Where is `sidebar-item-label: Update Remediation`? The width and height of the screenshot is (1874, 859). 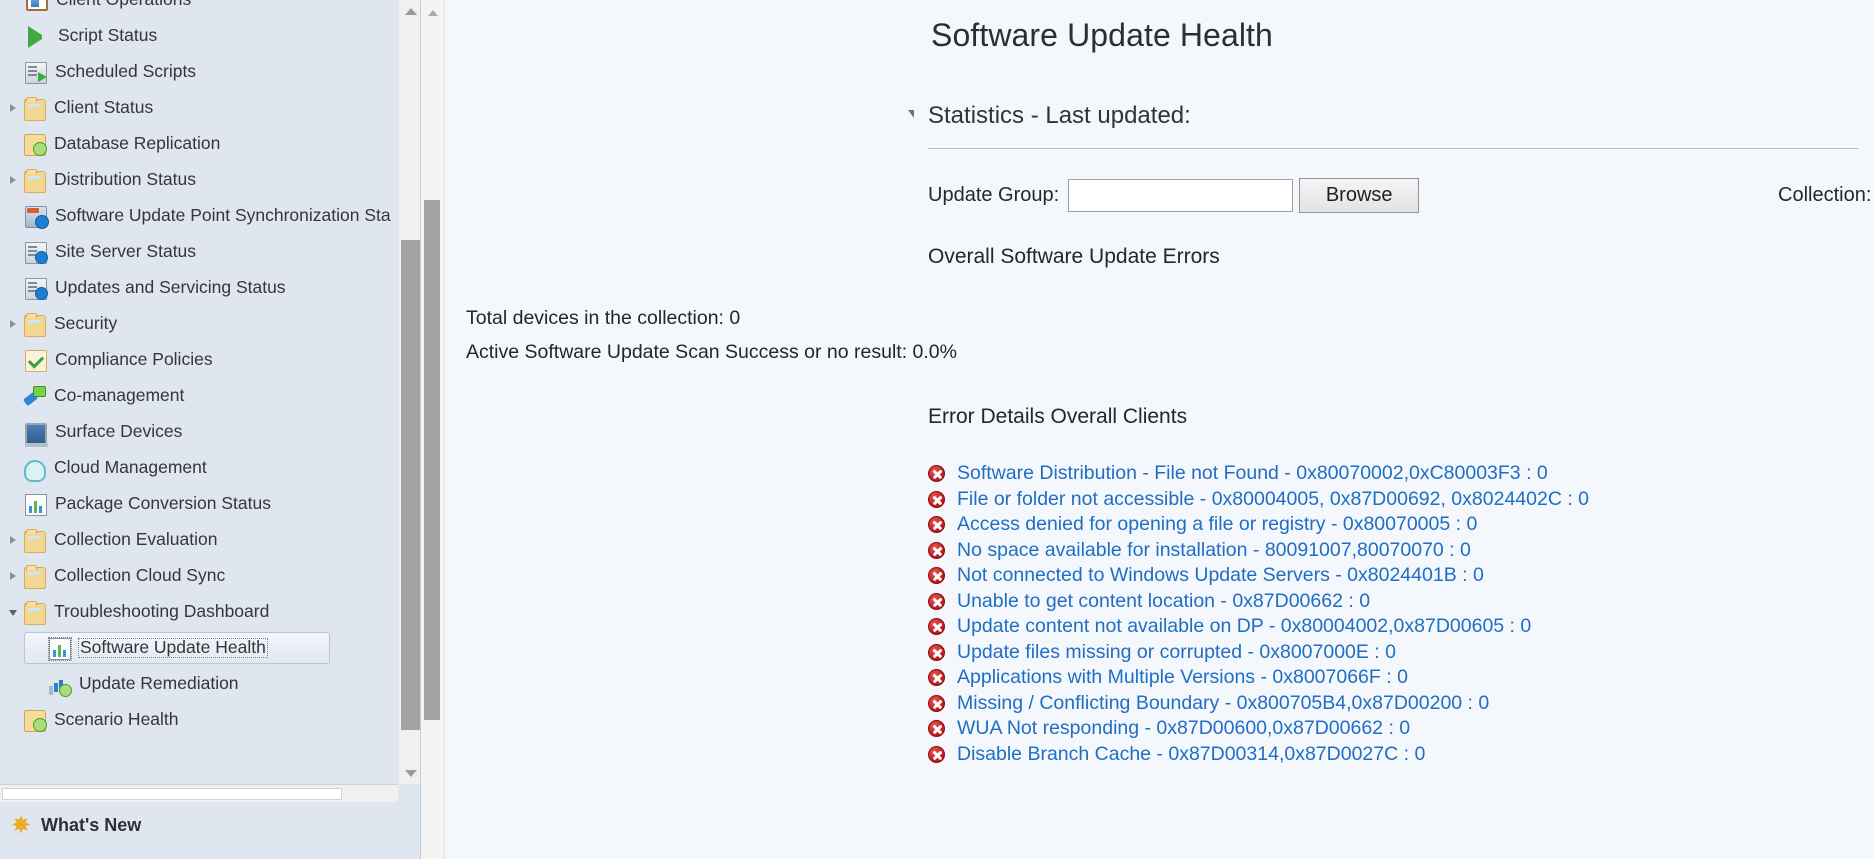 sidebar-item-label: Update Remediation is located at coordinates (159, 683).